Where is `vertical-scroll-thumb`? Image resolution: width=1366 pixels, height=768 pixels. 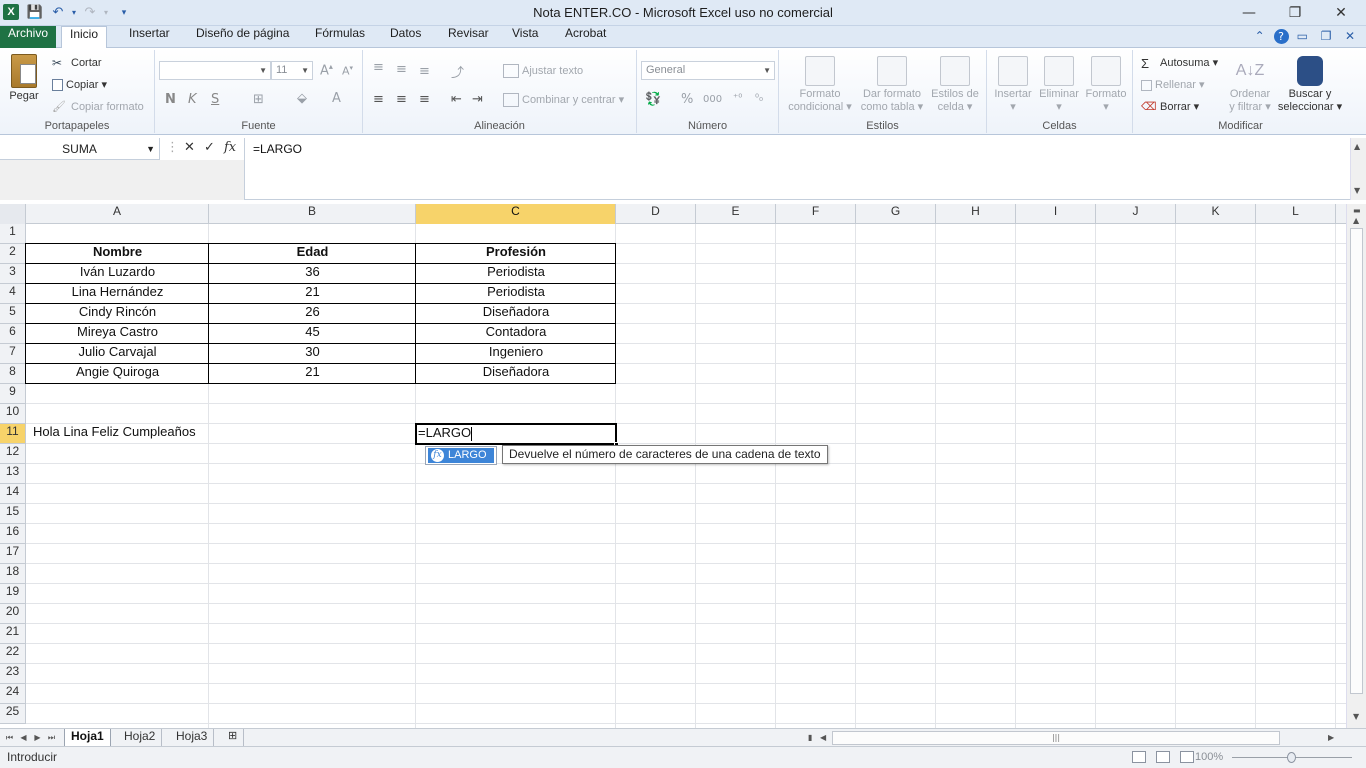
vertical-scroll-thumb is located at coordinates (1356, 461).